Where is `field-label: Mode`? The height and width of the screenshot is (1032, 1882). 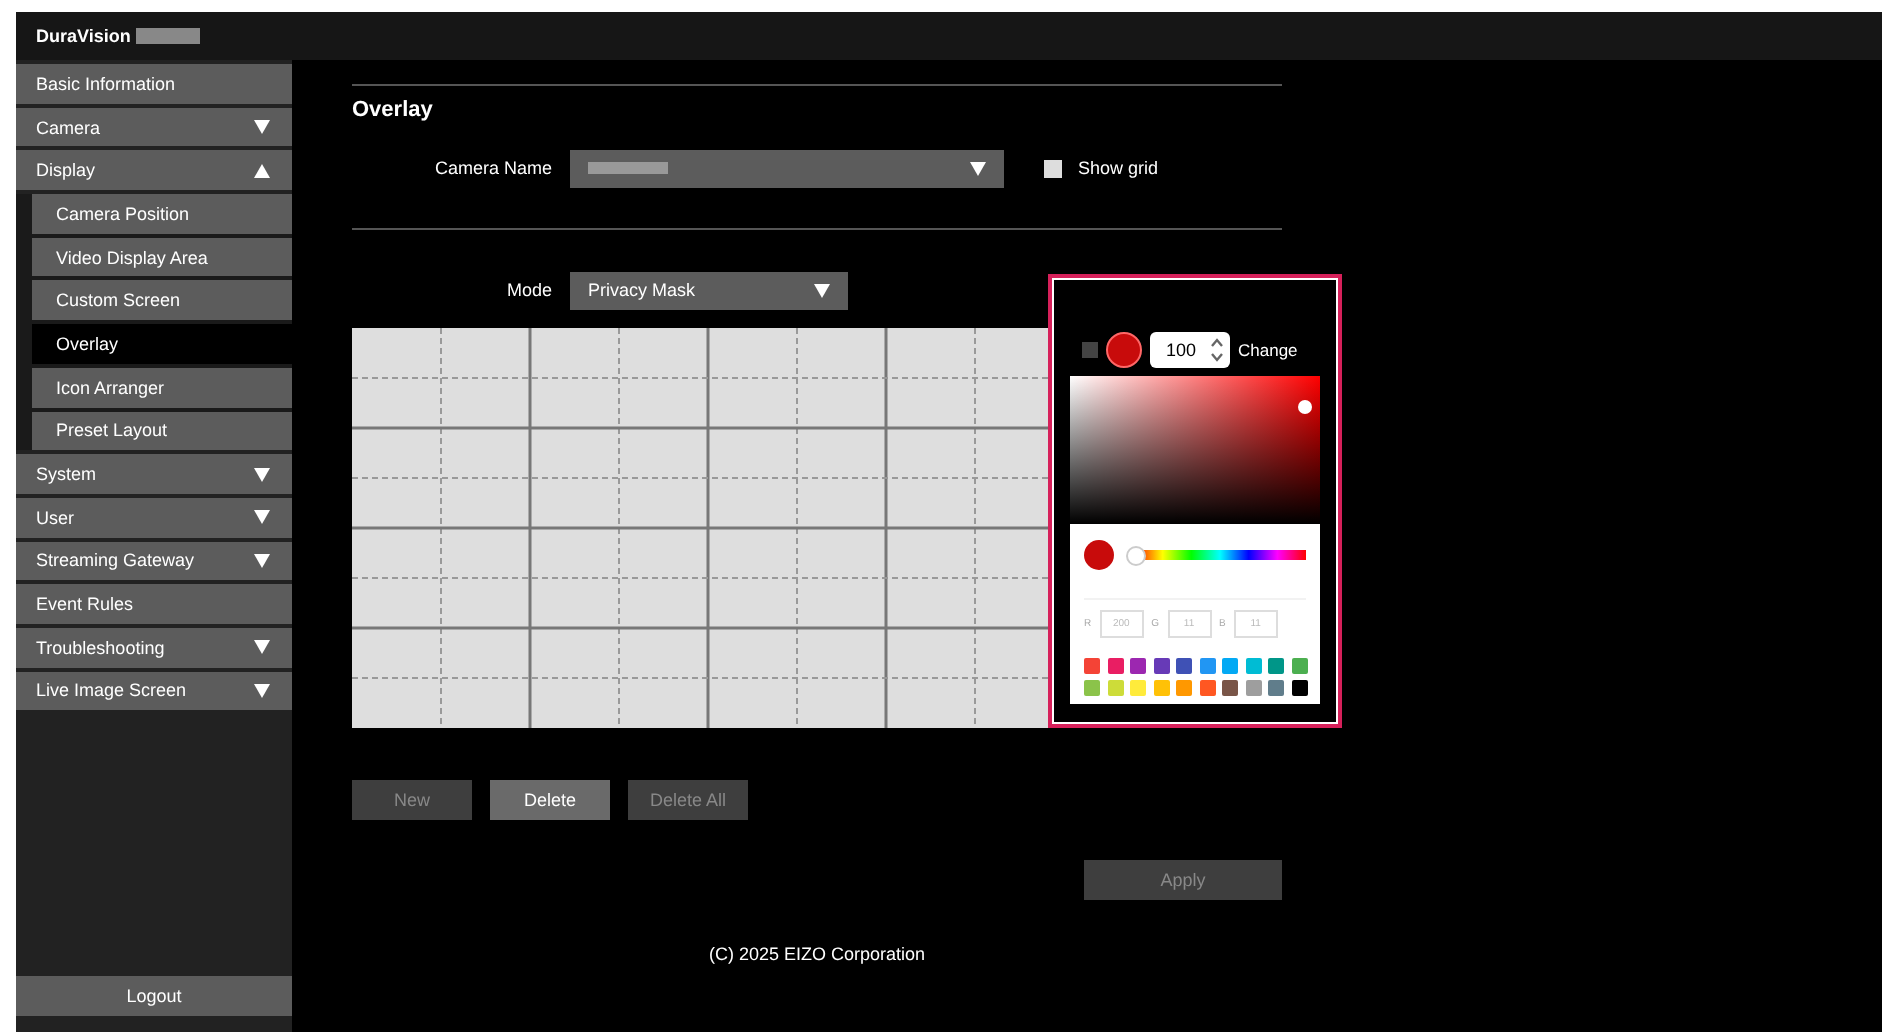
field-label: Mode is located at coordinates (528, 290).